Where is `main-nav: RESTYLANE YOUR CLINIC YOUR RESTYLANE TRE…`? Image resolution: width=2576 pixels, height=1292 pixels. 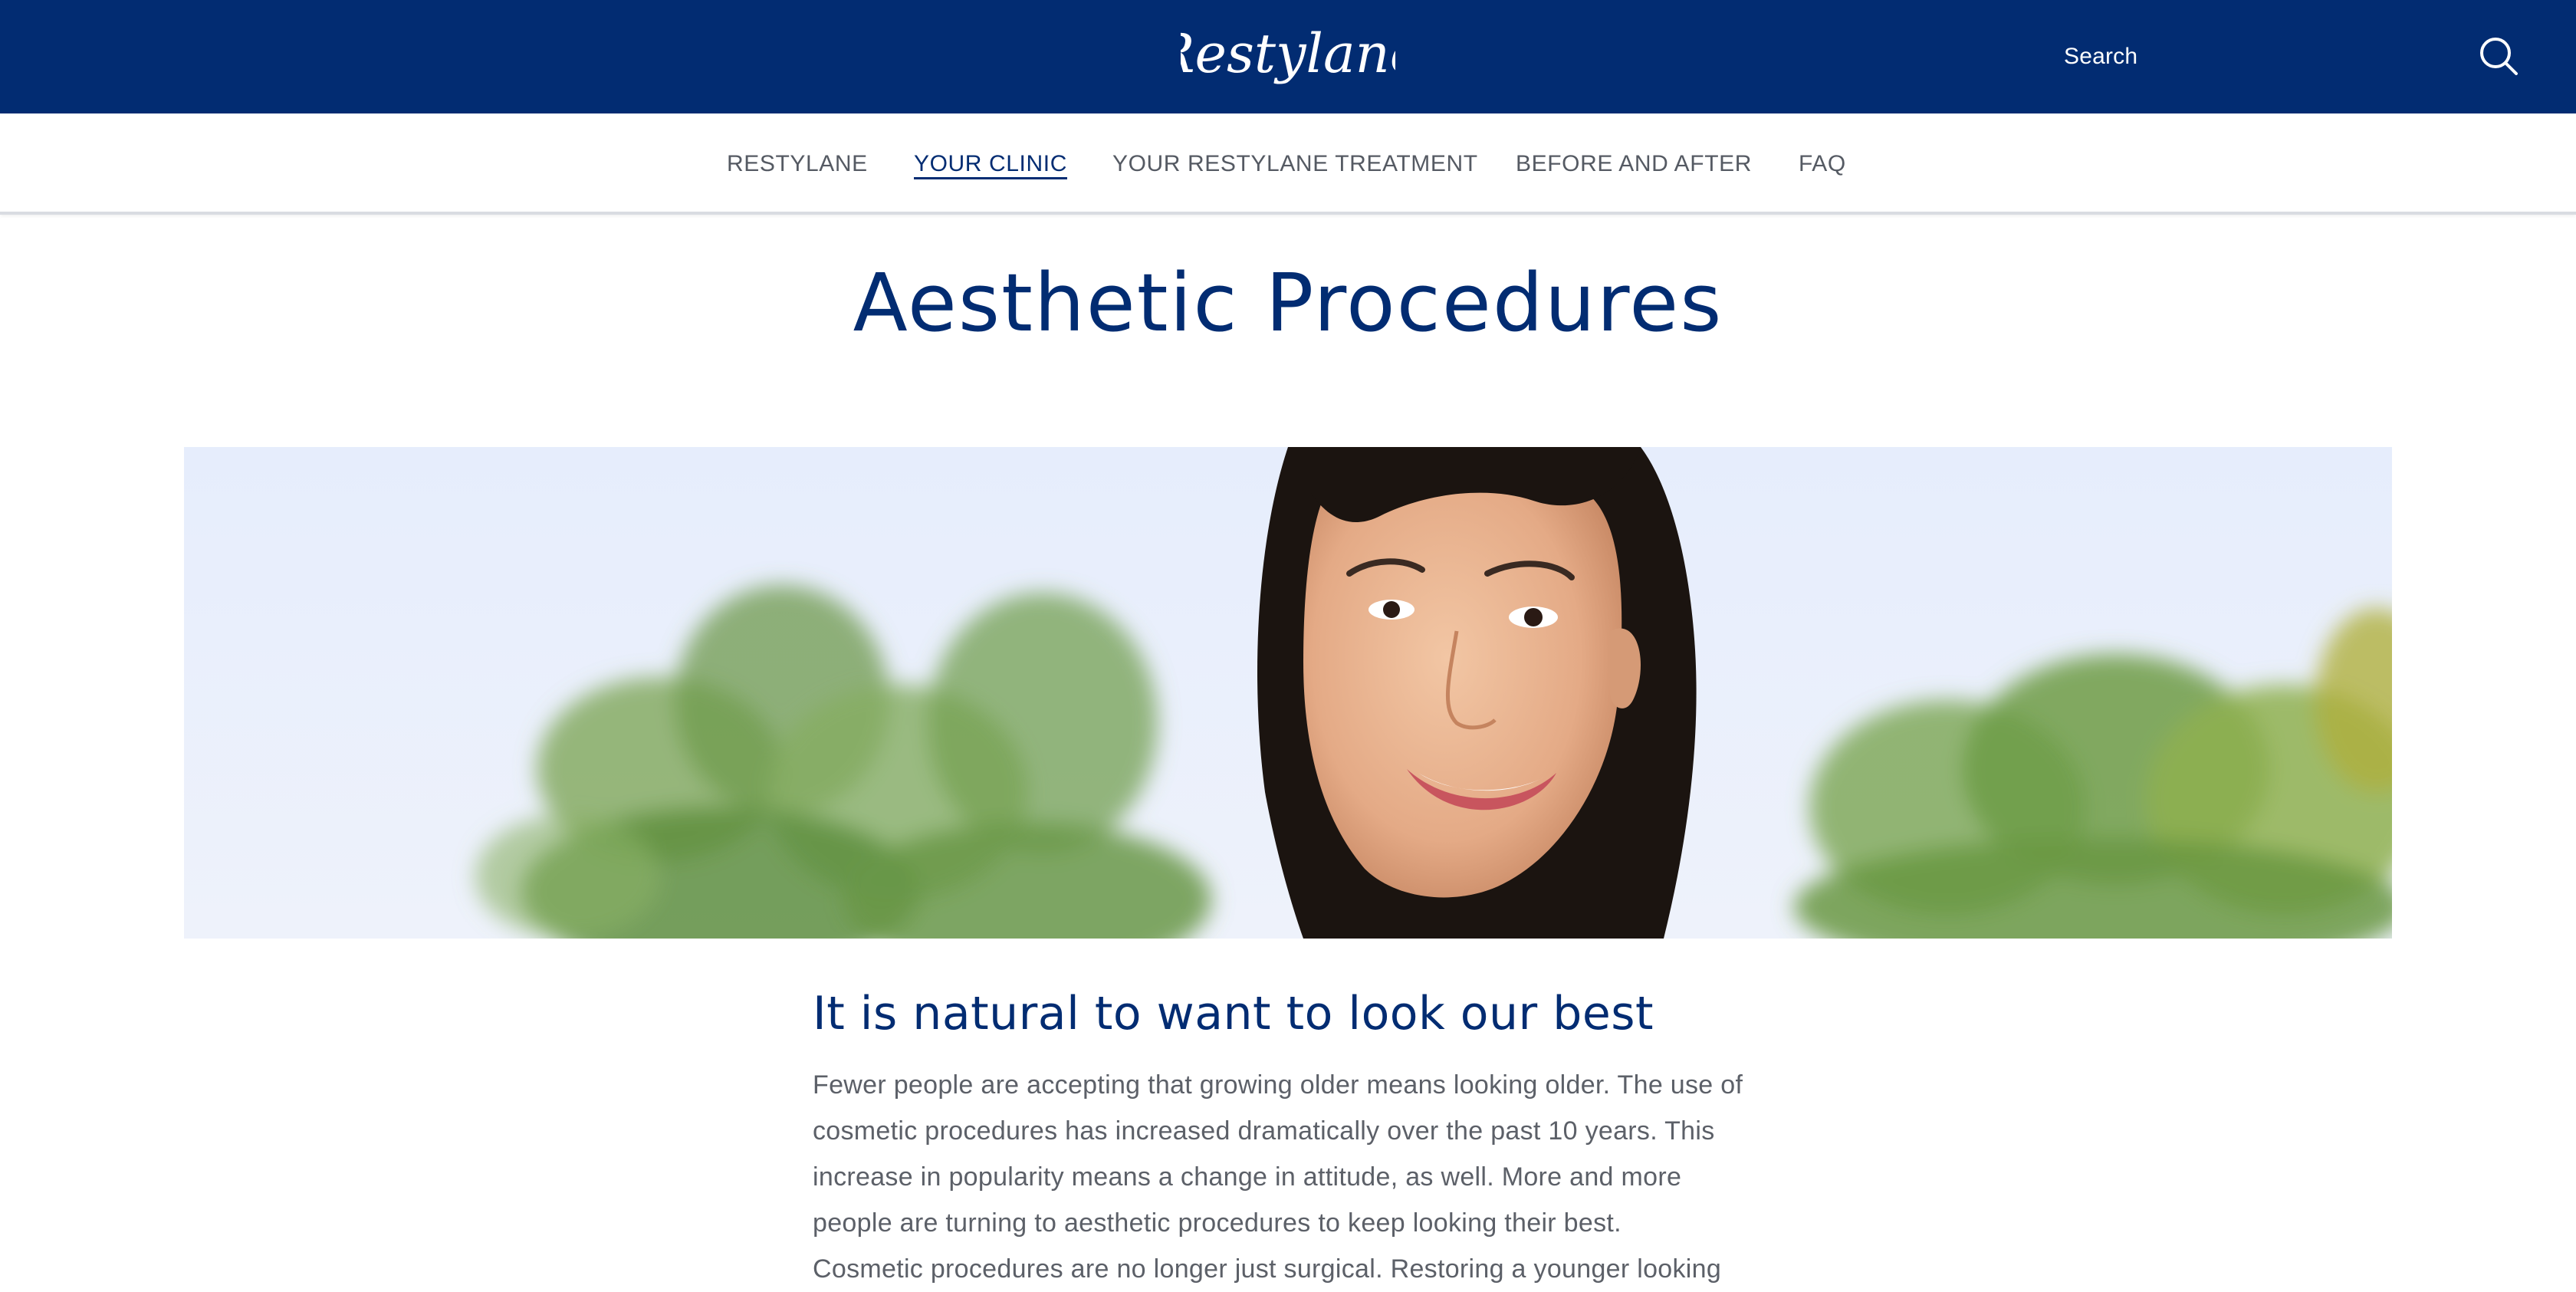 main-nav: RESTYLANE YOUR CLINIC YOUR RESTYLANE TRE… is located at coordinates (1288, 164).